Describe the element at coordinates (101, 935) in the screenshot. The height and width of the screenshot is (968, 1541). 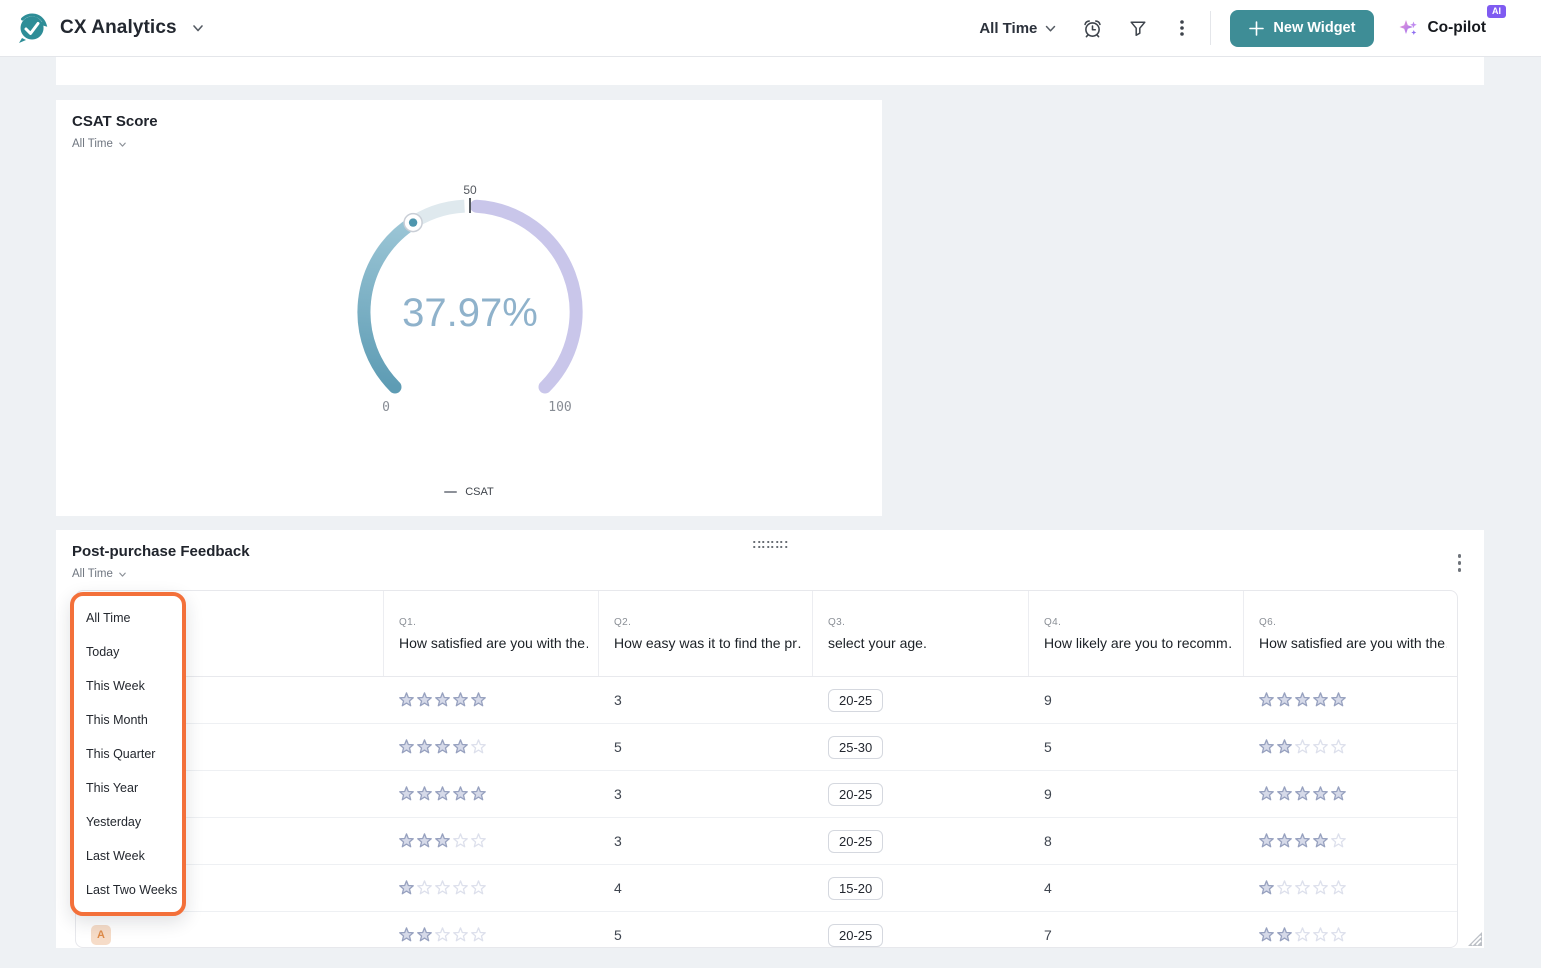
I see `avatar: A` at that location.